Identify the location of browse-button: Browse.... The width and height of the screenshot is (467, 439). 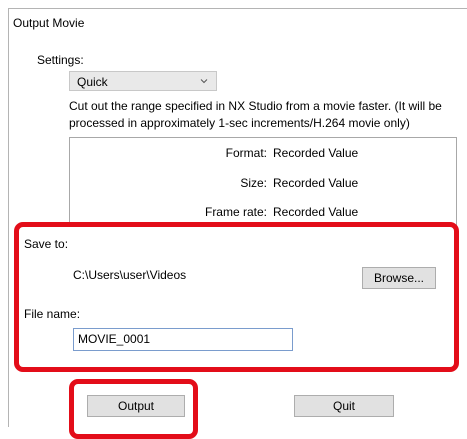
(399, 278).